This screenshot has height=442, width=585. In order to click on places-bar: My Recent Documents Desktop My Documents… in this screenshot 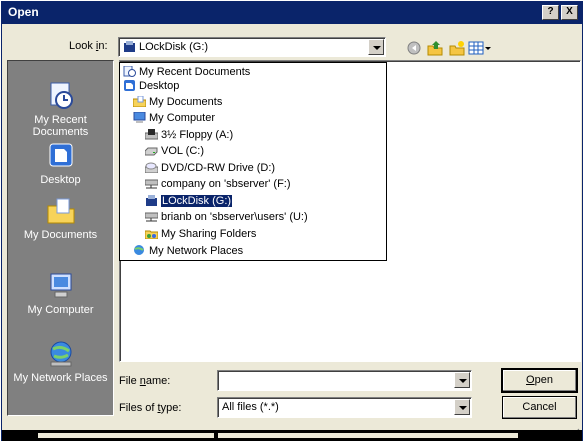, I will do `click(60, 238)`.